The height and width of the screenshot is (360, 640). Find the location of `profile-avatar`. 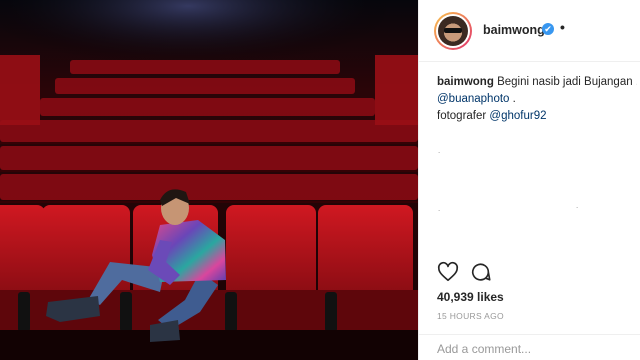

profile-avatar is located at coordinates (453, 31).